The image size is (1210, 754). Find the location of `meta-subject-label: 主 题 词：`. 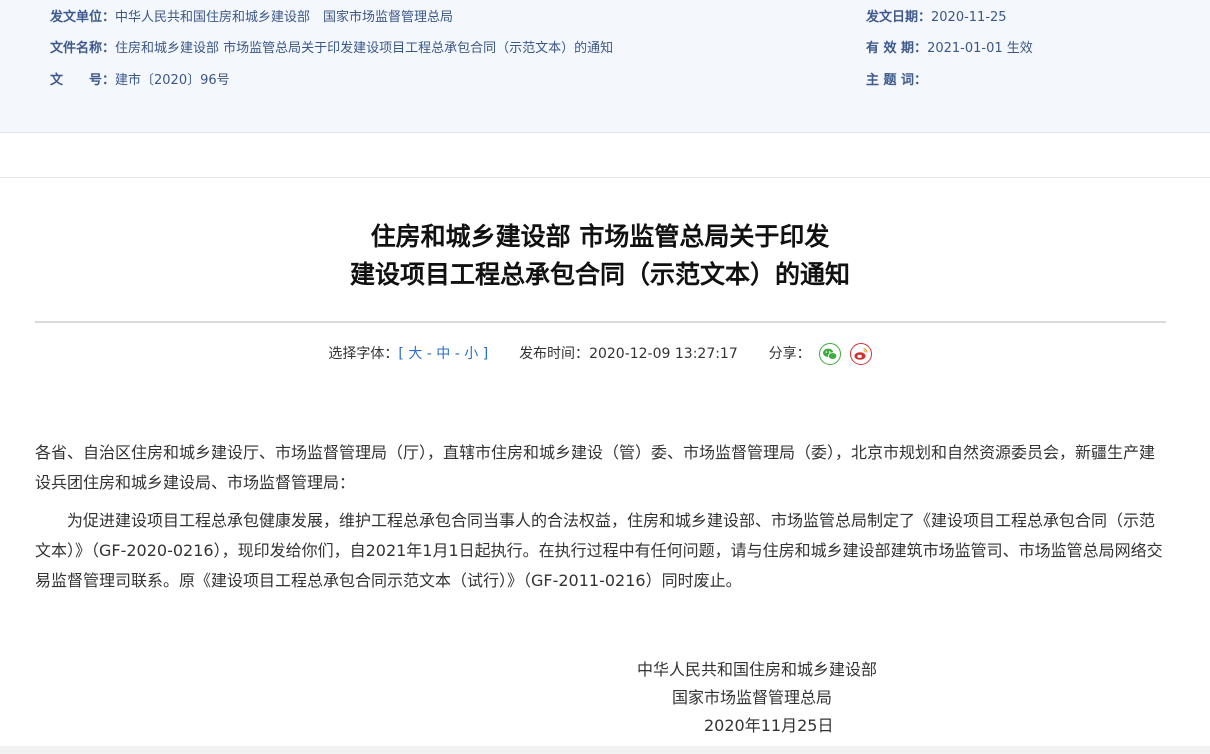

meta-subject-label: 主 题 词： is located at coordinates (897, 80).